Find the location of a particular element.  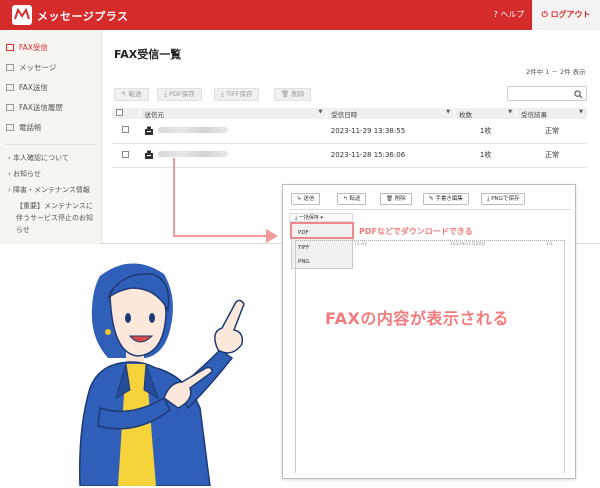

button-label: 削除 is located at coordinates (400, 199).